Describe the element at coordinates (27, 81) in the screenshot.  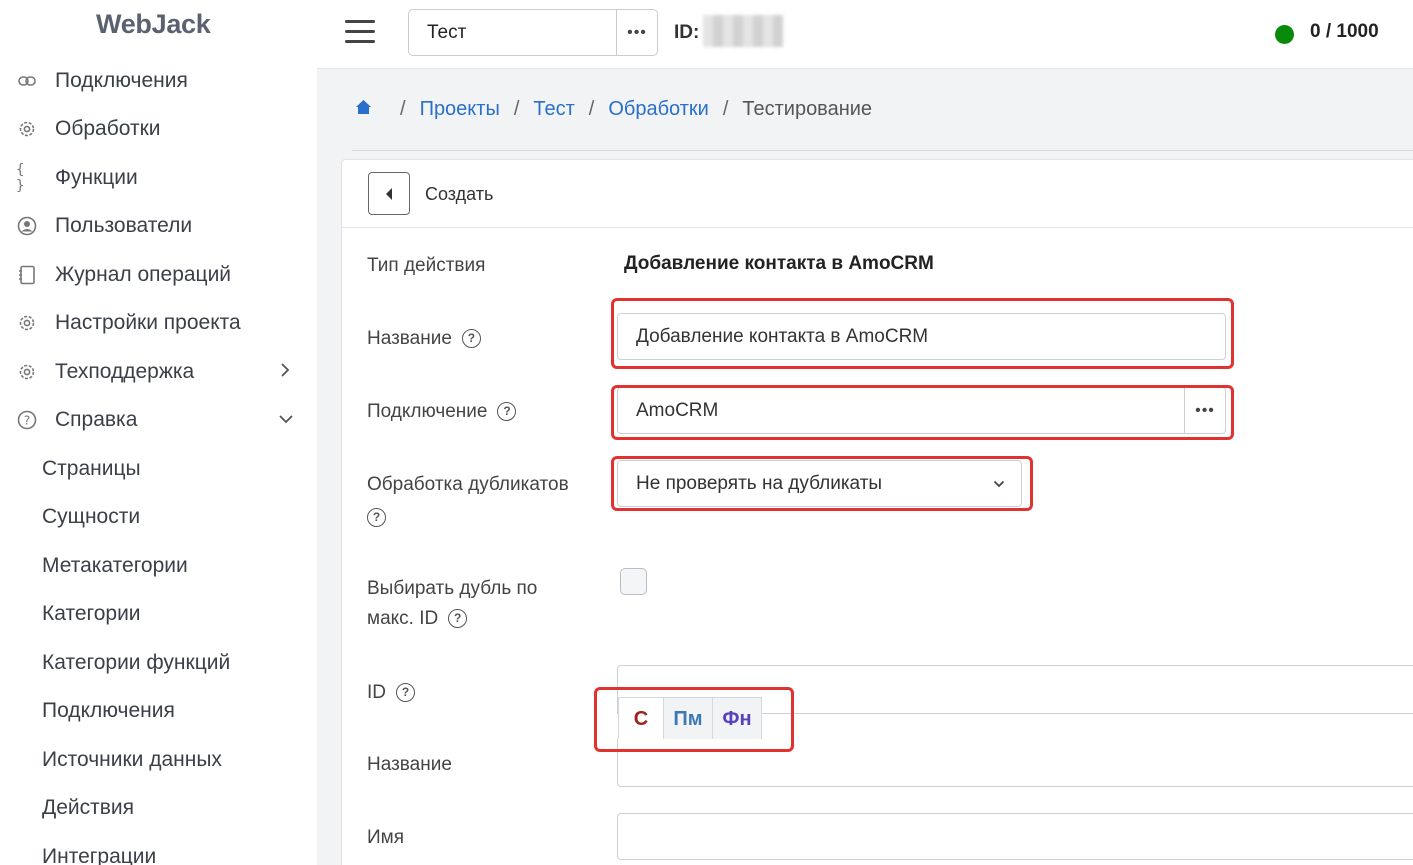
I see `link-icon` at that location.